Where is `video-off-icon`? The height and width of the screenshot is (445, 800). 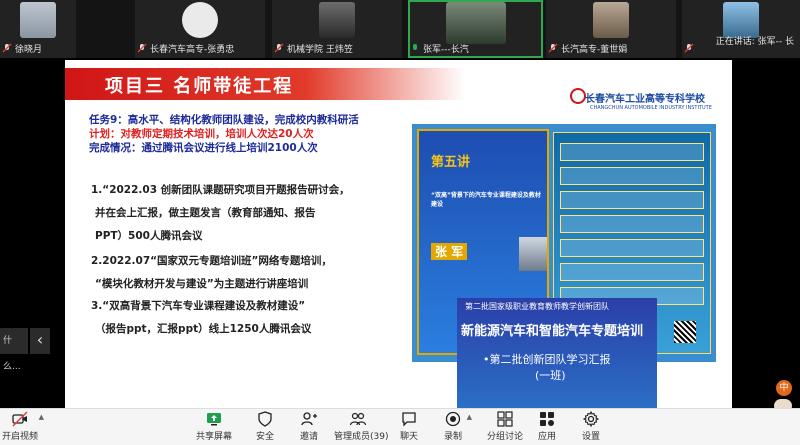 video-off-icon is located at coordinates (20, 419).